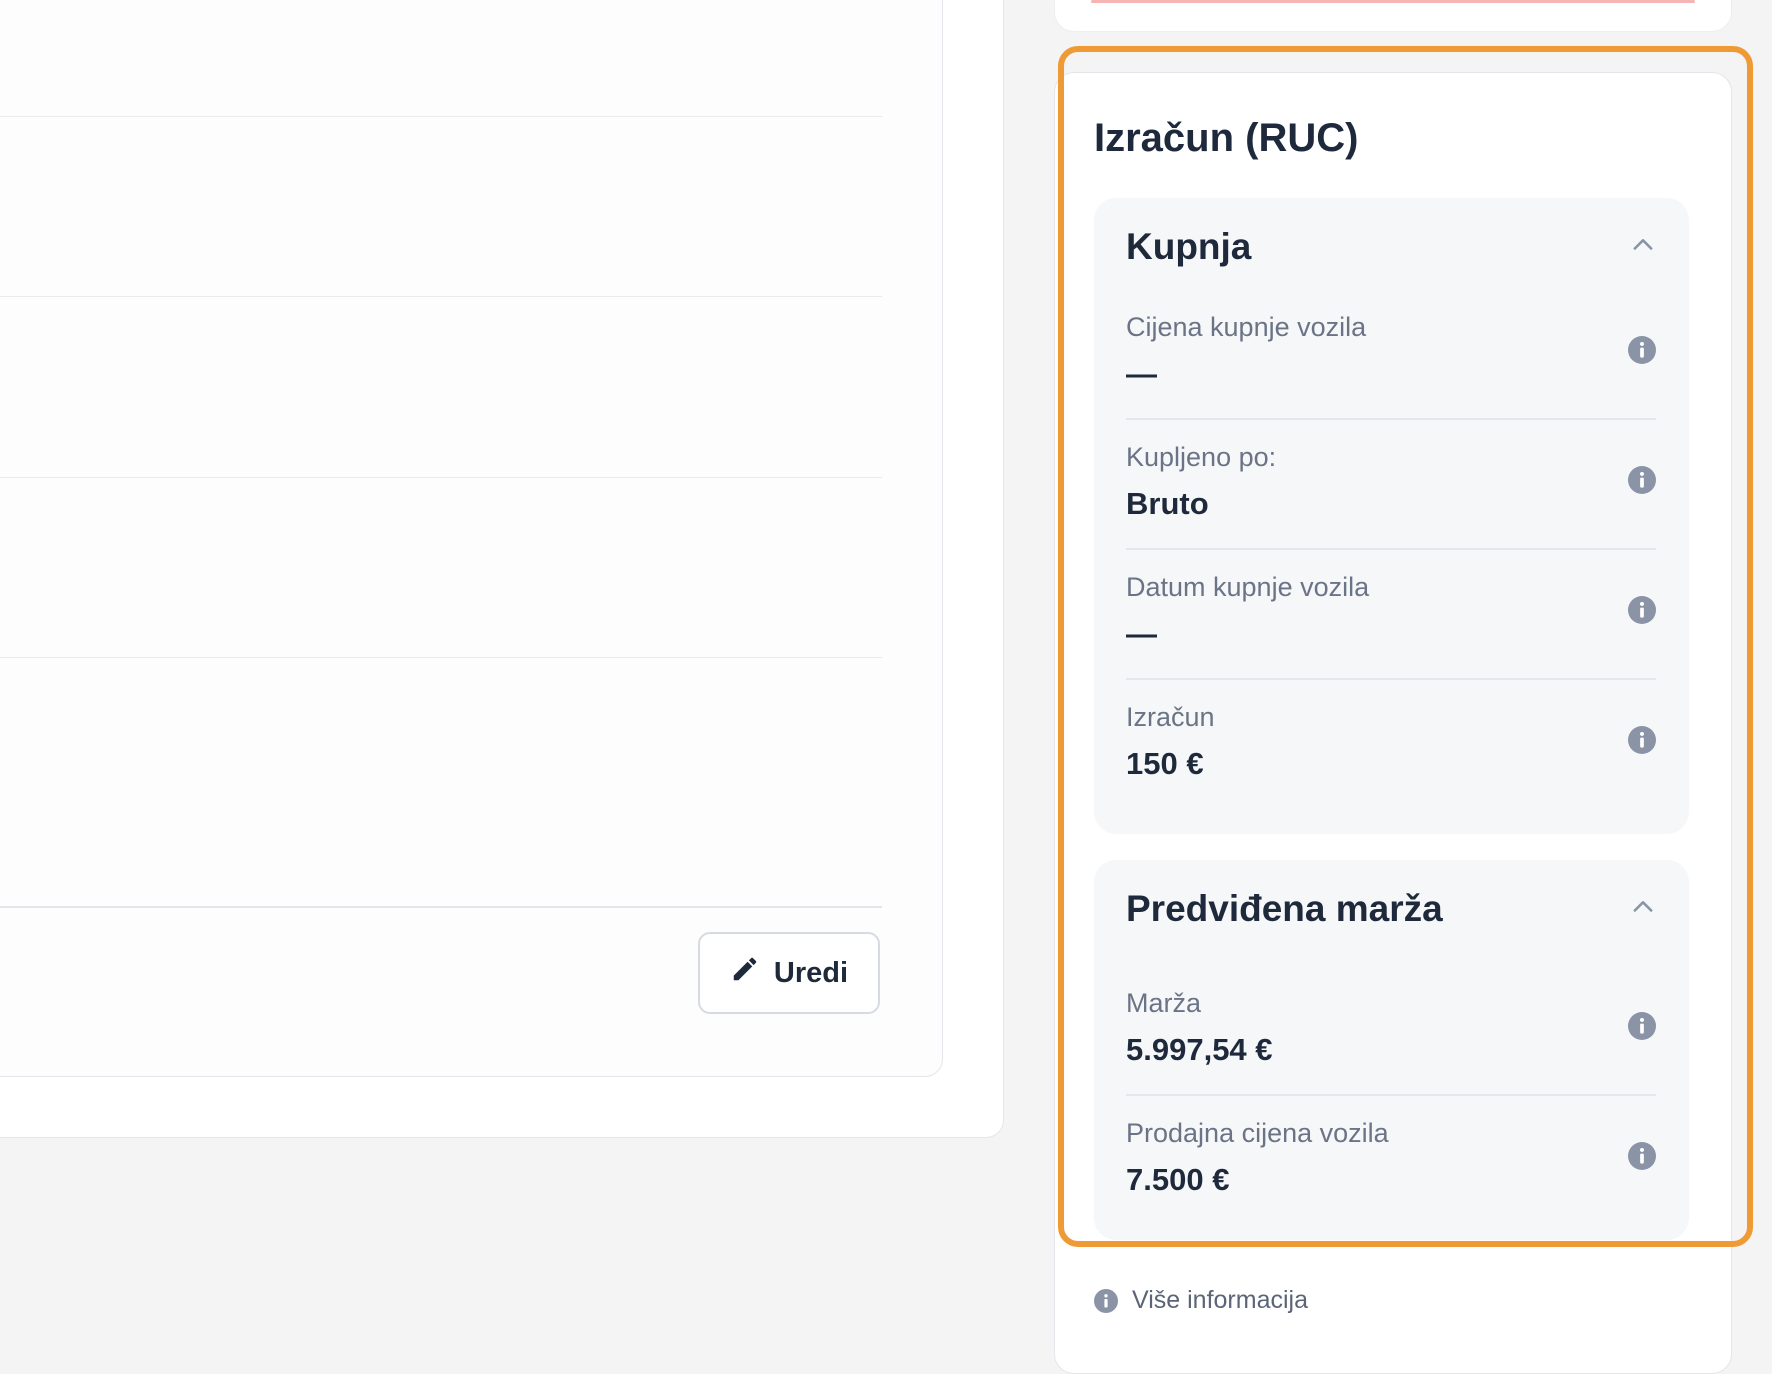 This screenshot has height=1374, width=1772. I want to click on bought-by-label: Kupljeno po:, so click(1201, 457).